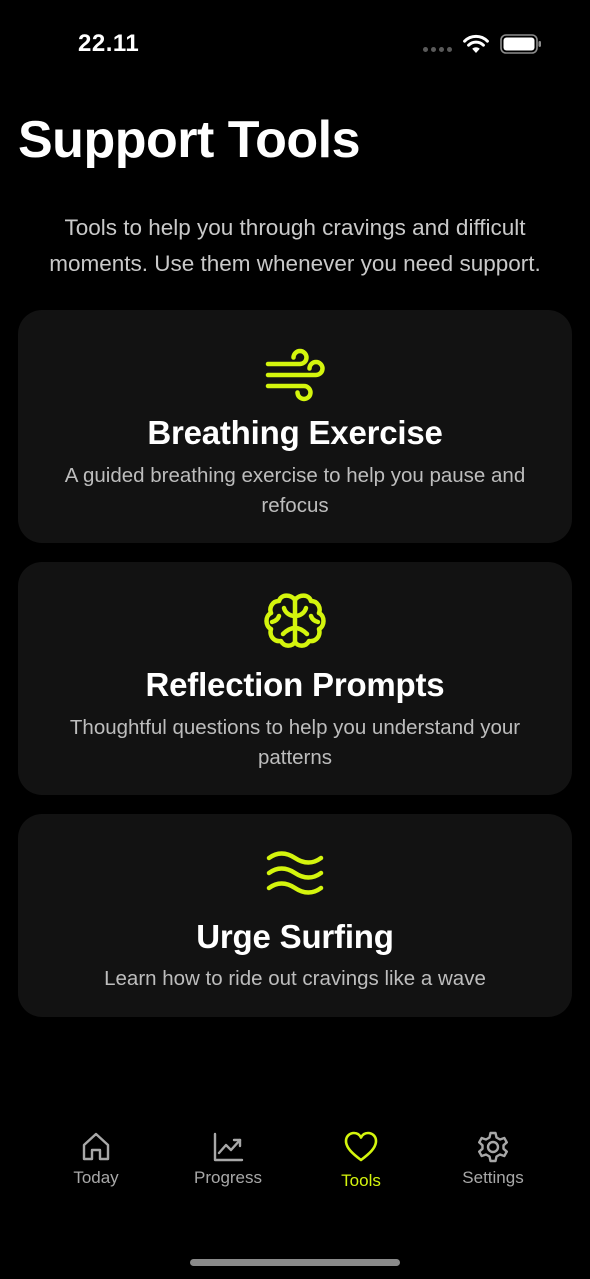 The height and width of the screenshot is (1279, 590). Describe the element at coordinates (295, 936) in the screenshot. I see `tool-title: Urge Surfing` at that location.